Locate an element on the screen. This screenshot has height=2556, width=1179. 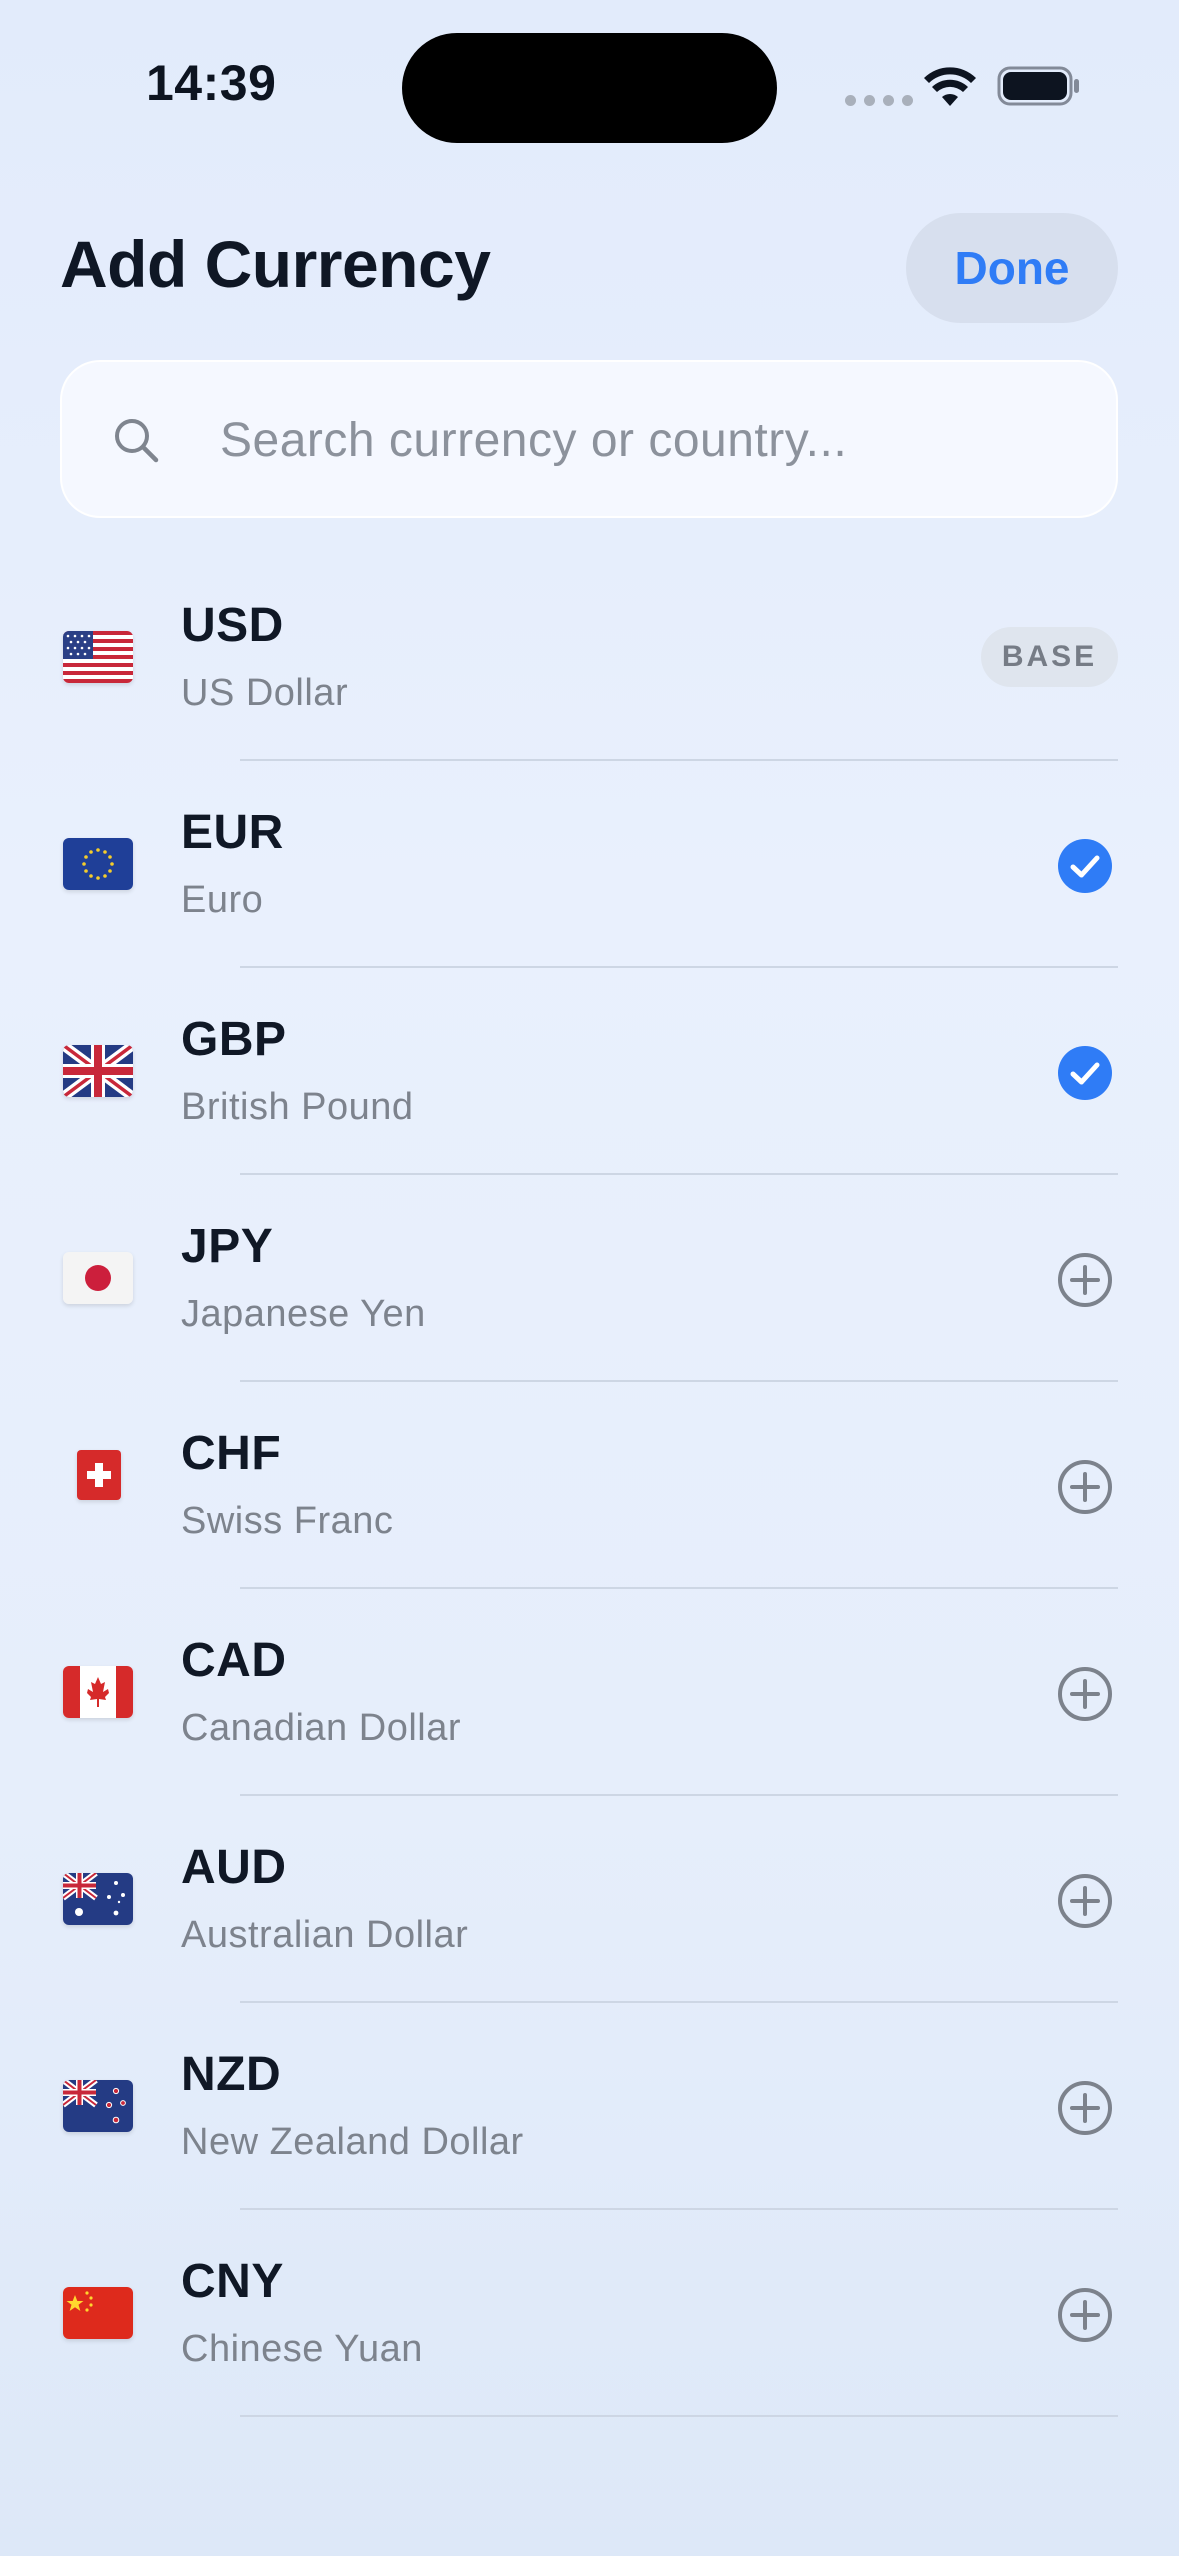
page-title: Add Currency is located at coordinates (275, 264).